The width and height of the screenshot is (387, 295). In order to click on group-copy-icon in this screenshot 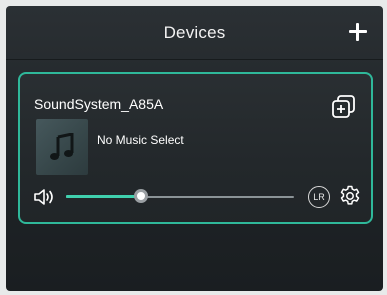, I will do `click(343, 106)`.